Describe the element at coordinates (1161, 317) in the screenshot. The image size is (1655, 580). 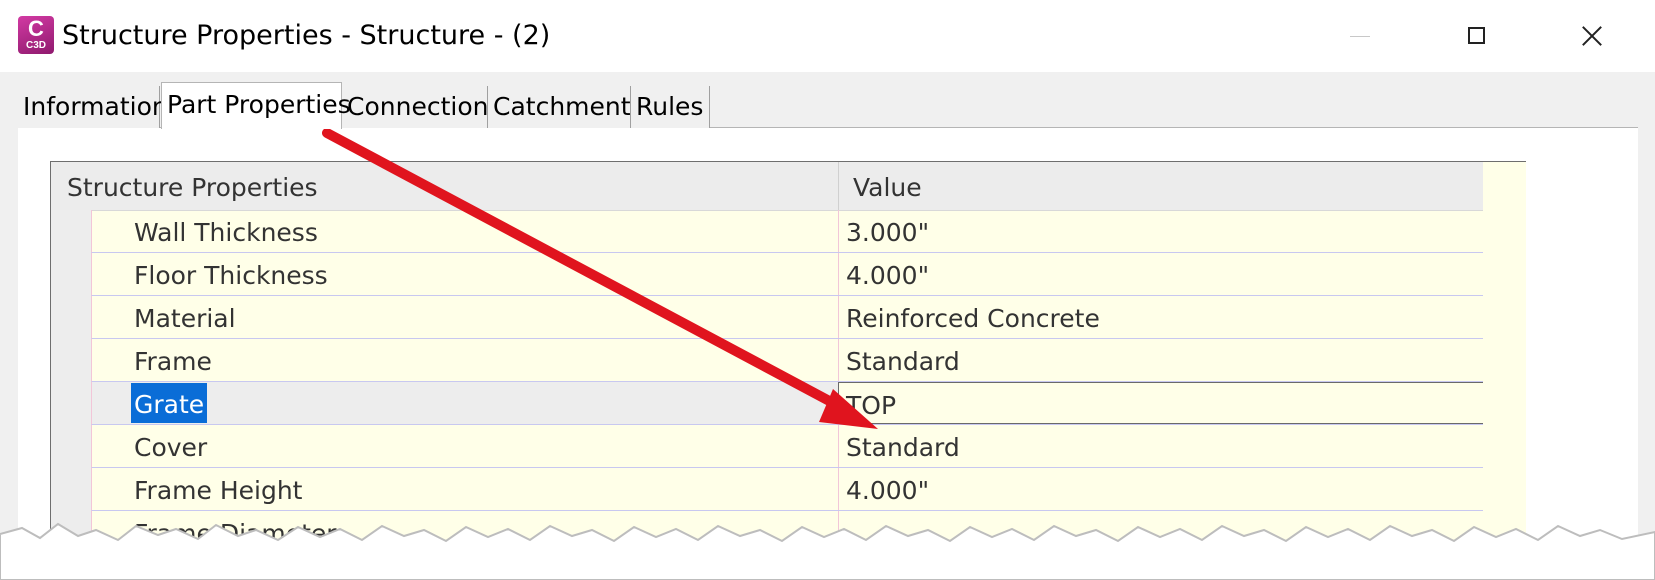
I see `property-value: Reinforced Concrete` at that location.